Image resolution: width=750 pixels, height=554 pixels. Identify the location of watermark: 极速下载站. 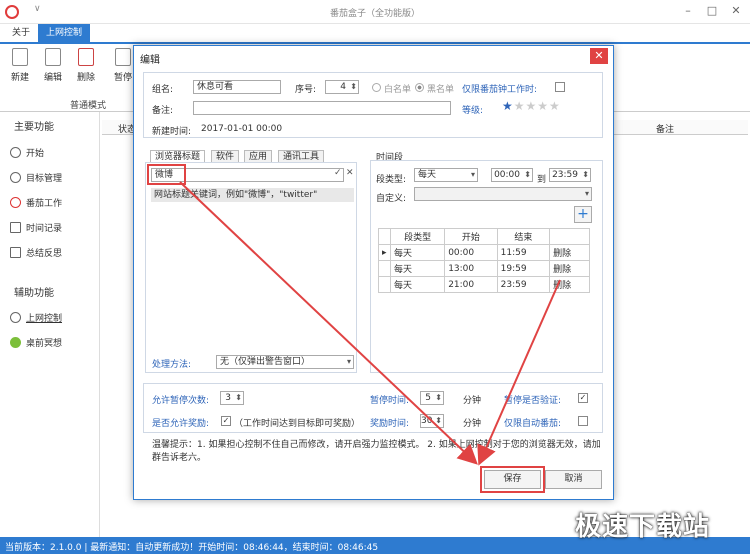
(643, 527).